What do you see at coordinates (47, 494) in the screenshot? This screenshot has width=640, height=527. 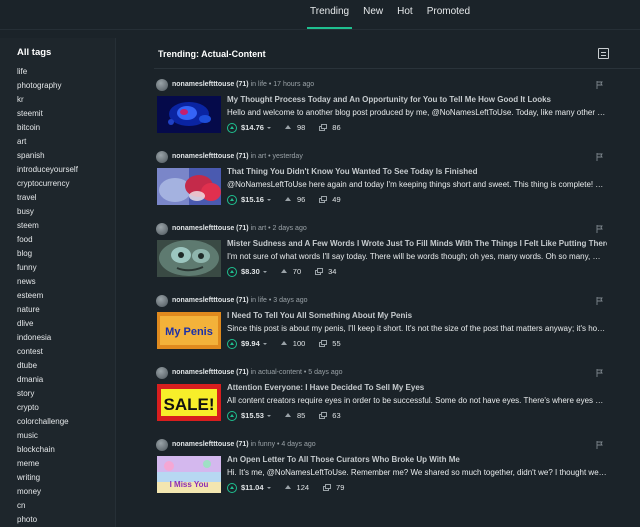 I see `tag-link: money` at bounding box center [47, 494].